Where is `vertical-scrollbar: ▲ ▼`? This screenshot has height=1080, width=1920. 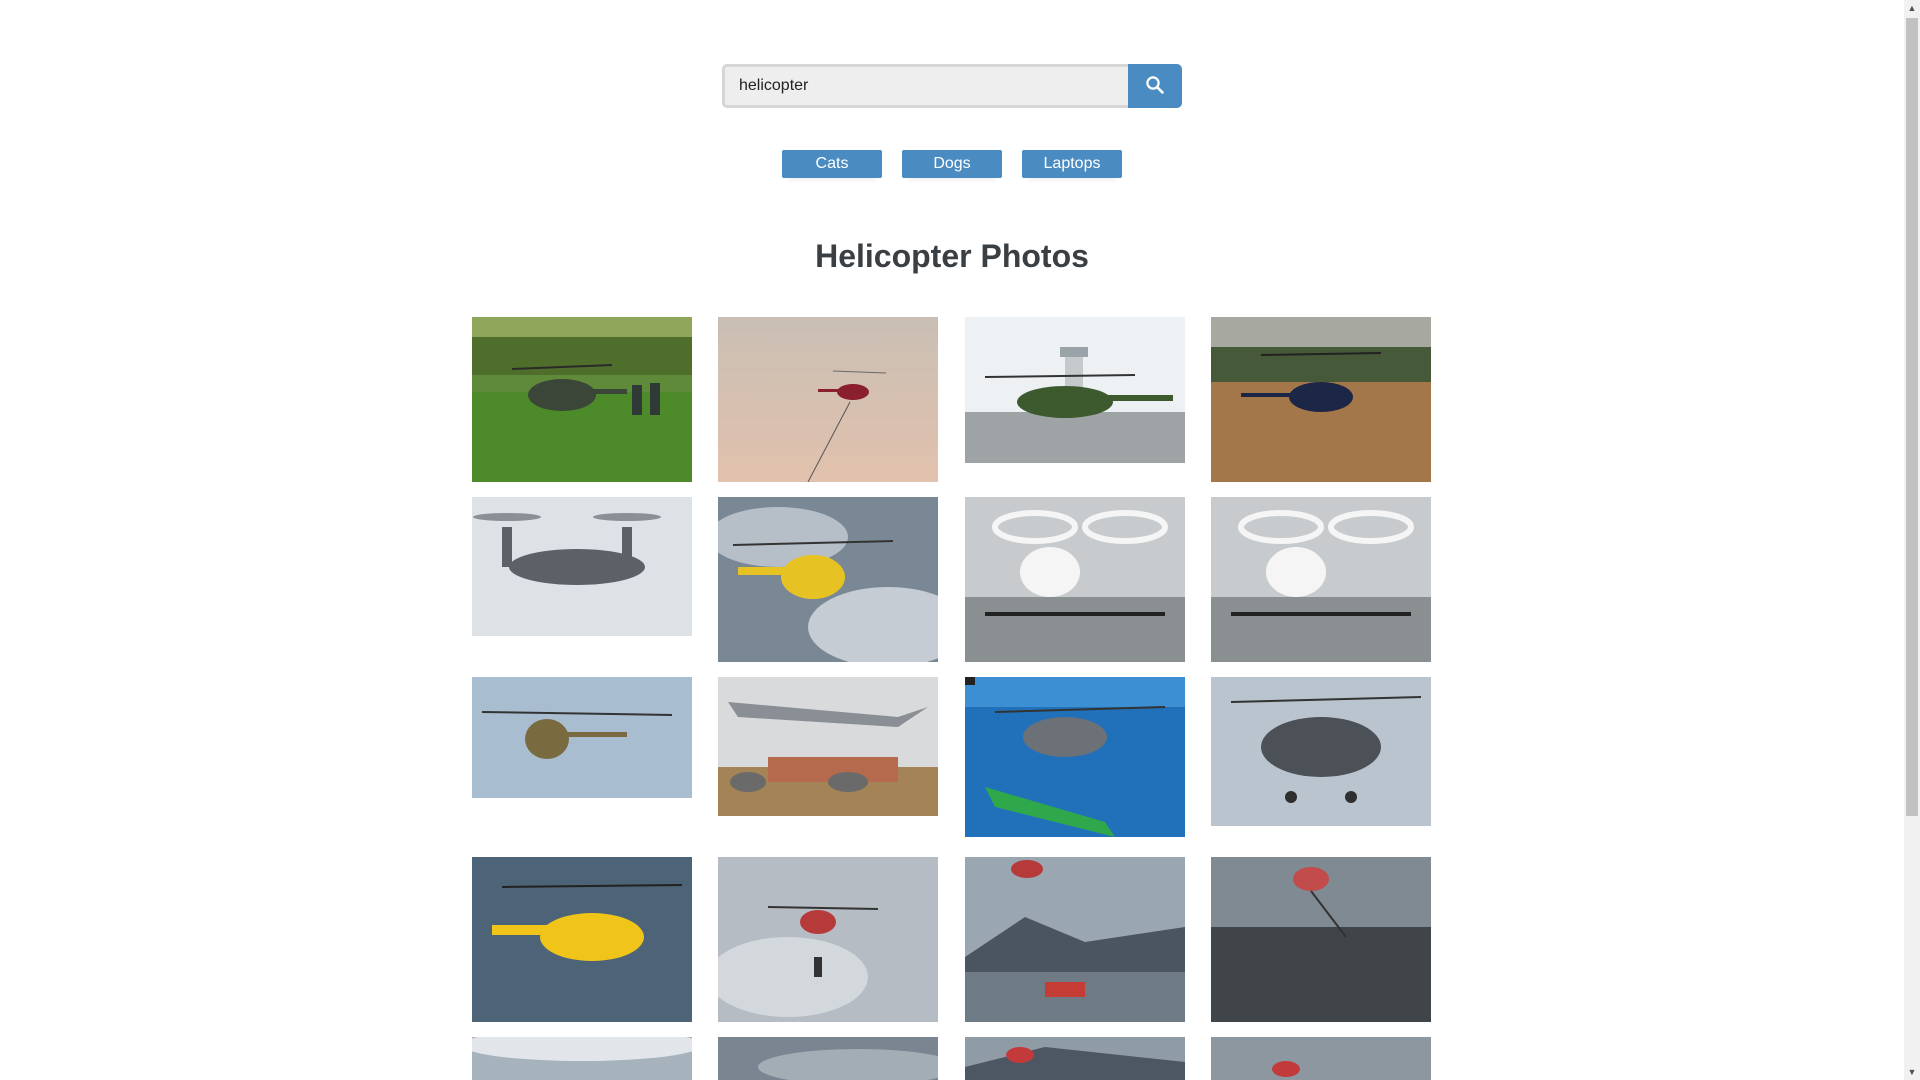
vertical-scrollbar: ▲ ▼ is located at coordinates (1912, 540).